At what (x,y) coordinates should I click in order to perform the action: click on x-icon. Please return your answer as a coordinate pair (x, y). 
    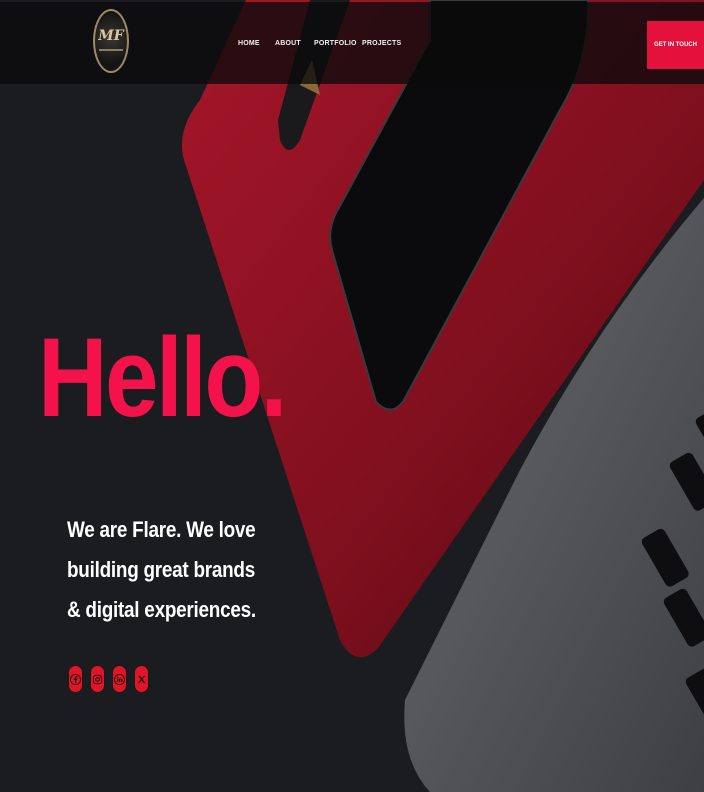
    Looking at the image, I should click on (142, 679).